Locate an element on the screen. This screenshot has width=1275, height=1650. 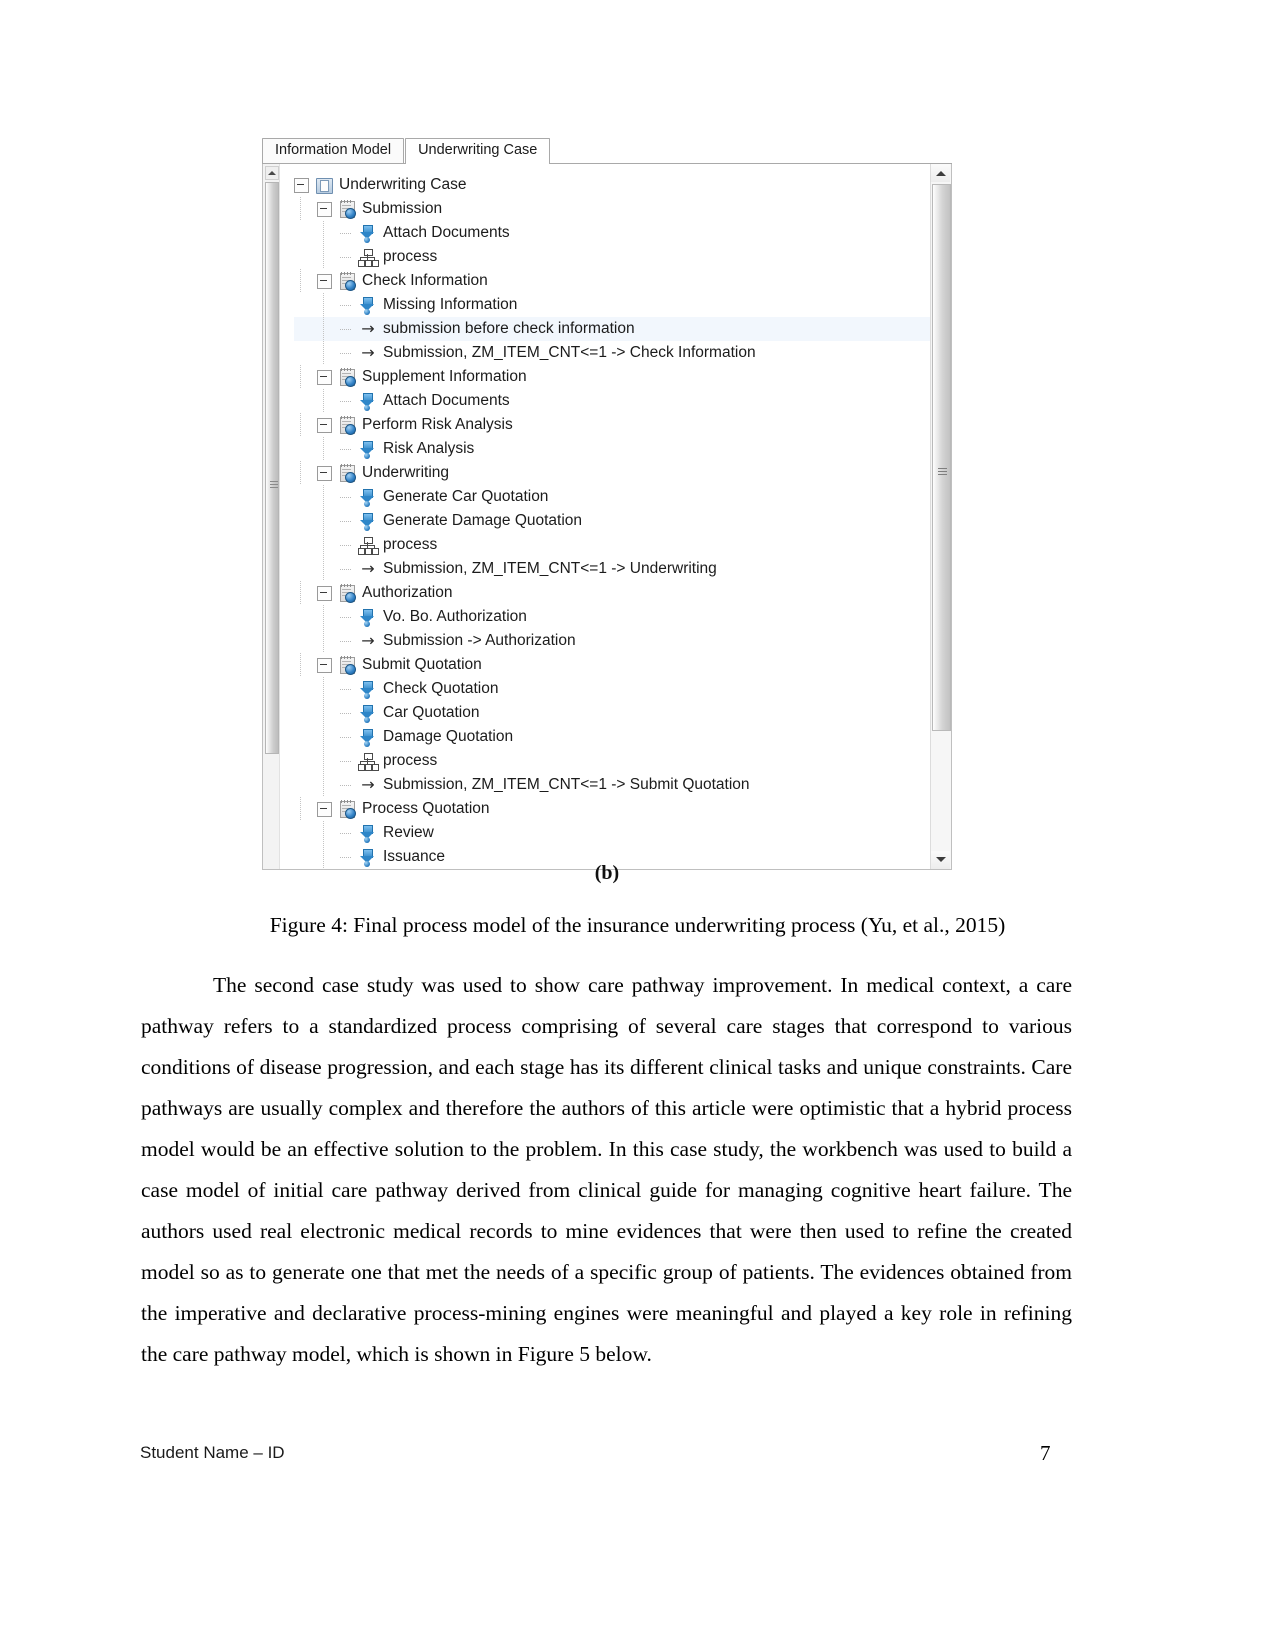
scroll-up-icon is located at coordinates (940, 173).